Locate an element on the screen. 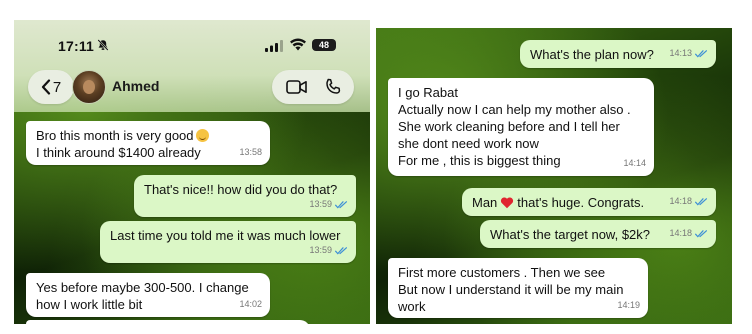 The image size is (752, 334). avatar-face is located at coordinates (89, 87).